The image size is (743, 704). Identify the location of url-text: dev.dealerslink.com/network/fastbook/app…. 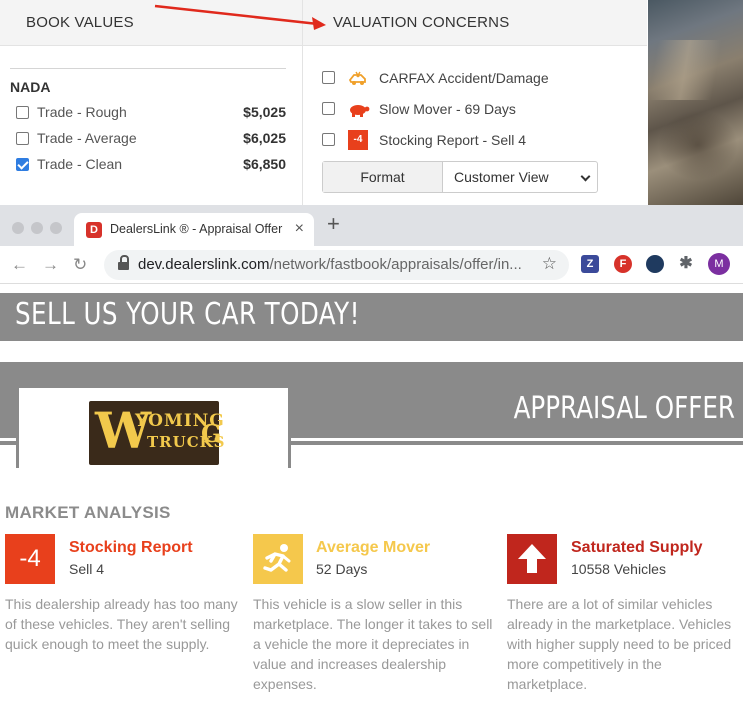
(330, 264).